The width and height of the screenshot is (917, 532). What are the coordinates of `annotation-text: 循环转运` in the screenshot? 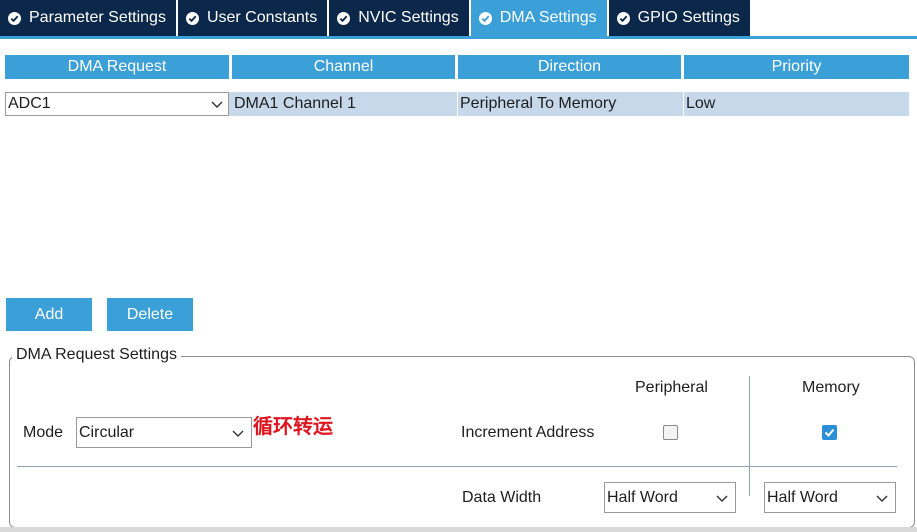 It's located at (293, 427).